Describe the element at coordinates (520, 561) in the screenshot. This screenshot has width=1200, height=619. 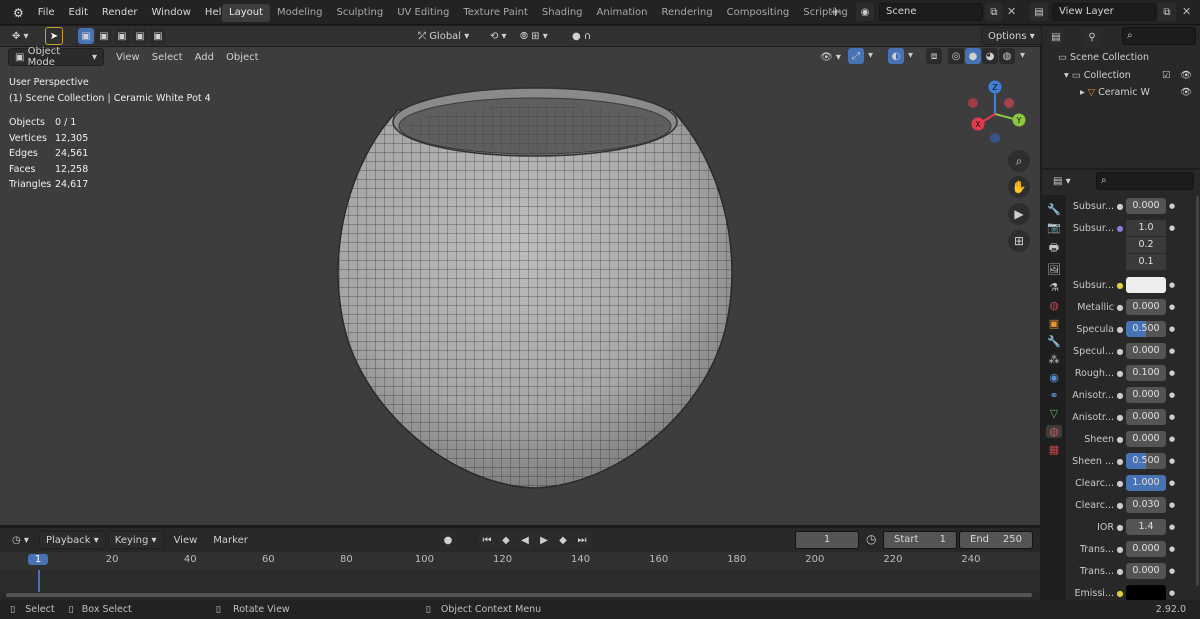
I see `timeline-ruler: 1 20 40 60 80 100 120 140 160 180 200 220 240` at that location.